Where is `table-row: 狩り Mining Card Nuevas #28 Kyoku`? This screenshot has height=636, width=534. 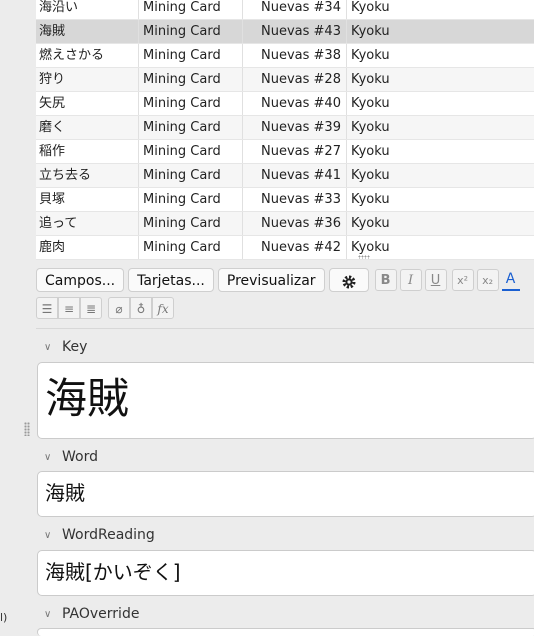
table-row: 狩り Mining Card Nuevas #28 Kyoku is located at coordinates (285, 80).